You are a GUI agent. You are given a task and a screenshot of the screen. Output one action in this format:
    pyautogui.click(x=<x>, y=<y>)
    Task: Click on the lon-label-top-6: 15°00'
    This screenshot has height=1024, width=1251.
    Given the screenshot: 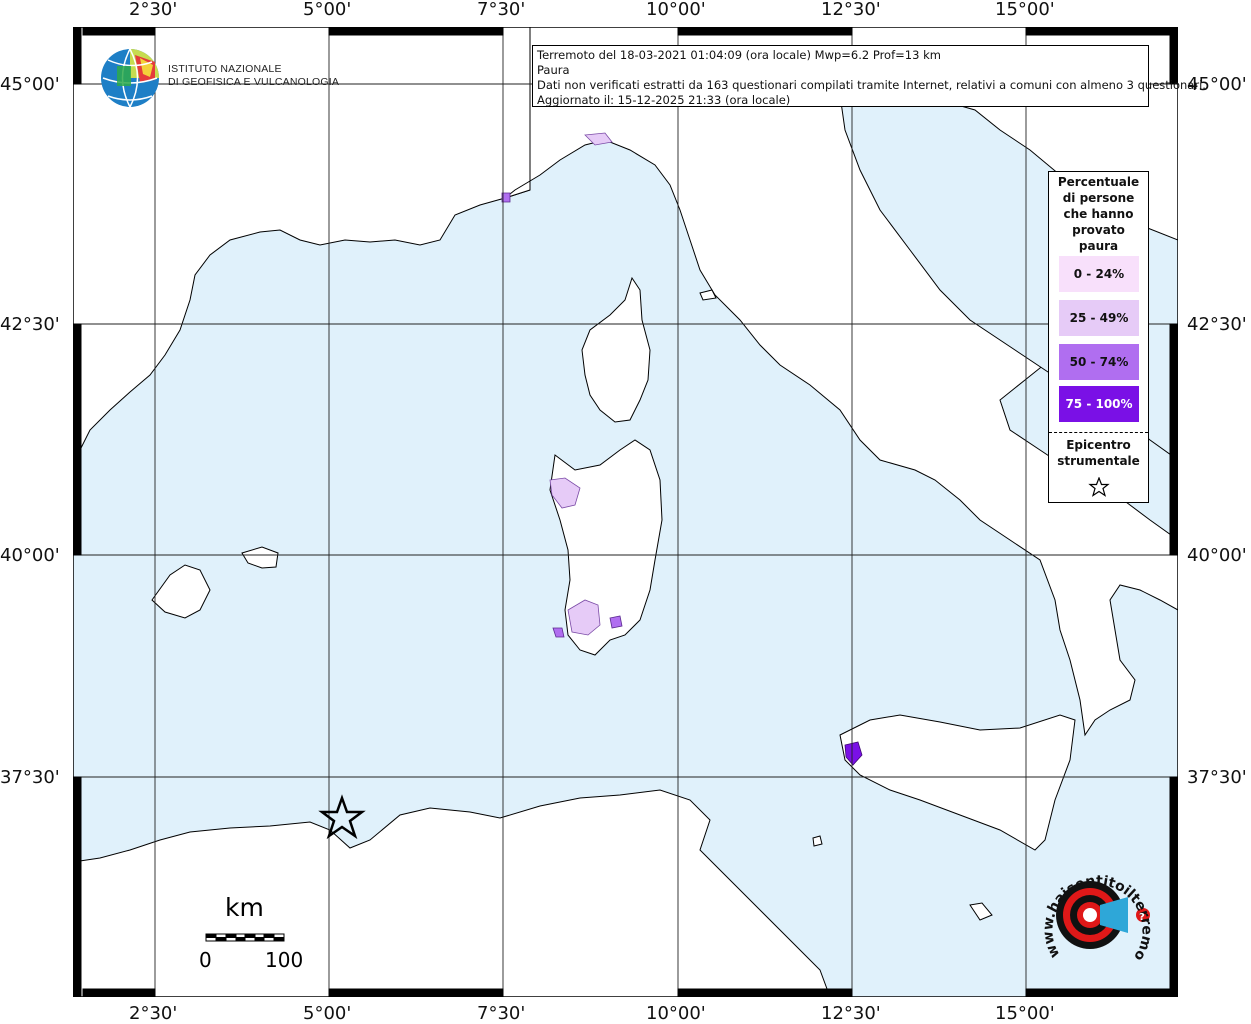 What is the action you would take?
    pyautogui.click(x=1025, y=10)
    